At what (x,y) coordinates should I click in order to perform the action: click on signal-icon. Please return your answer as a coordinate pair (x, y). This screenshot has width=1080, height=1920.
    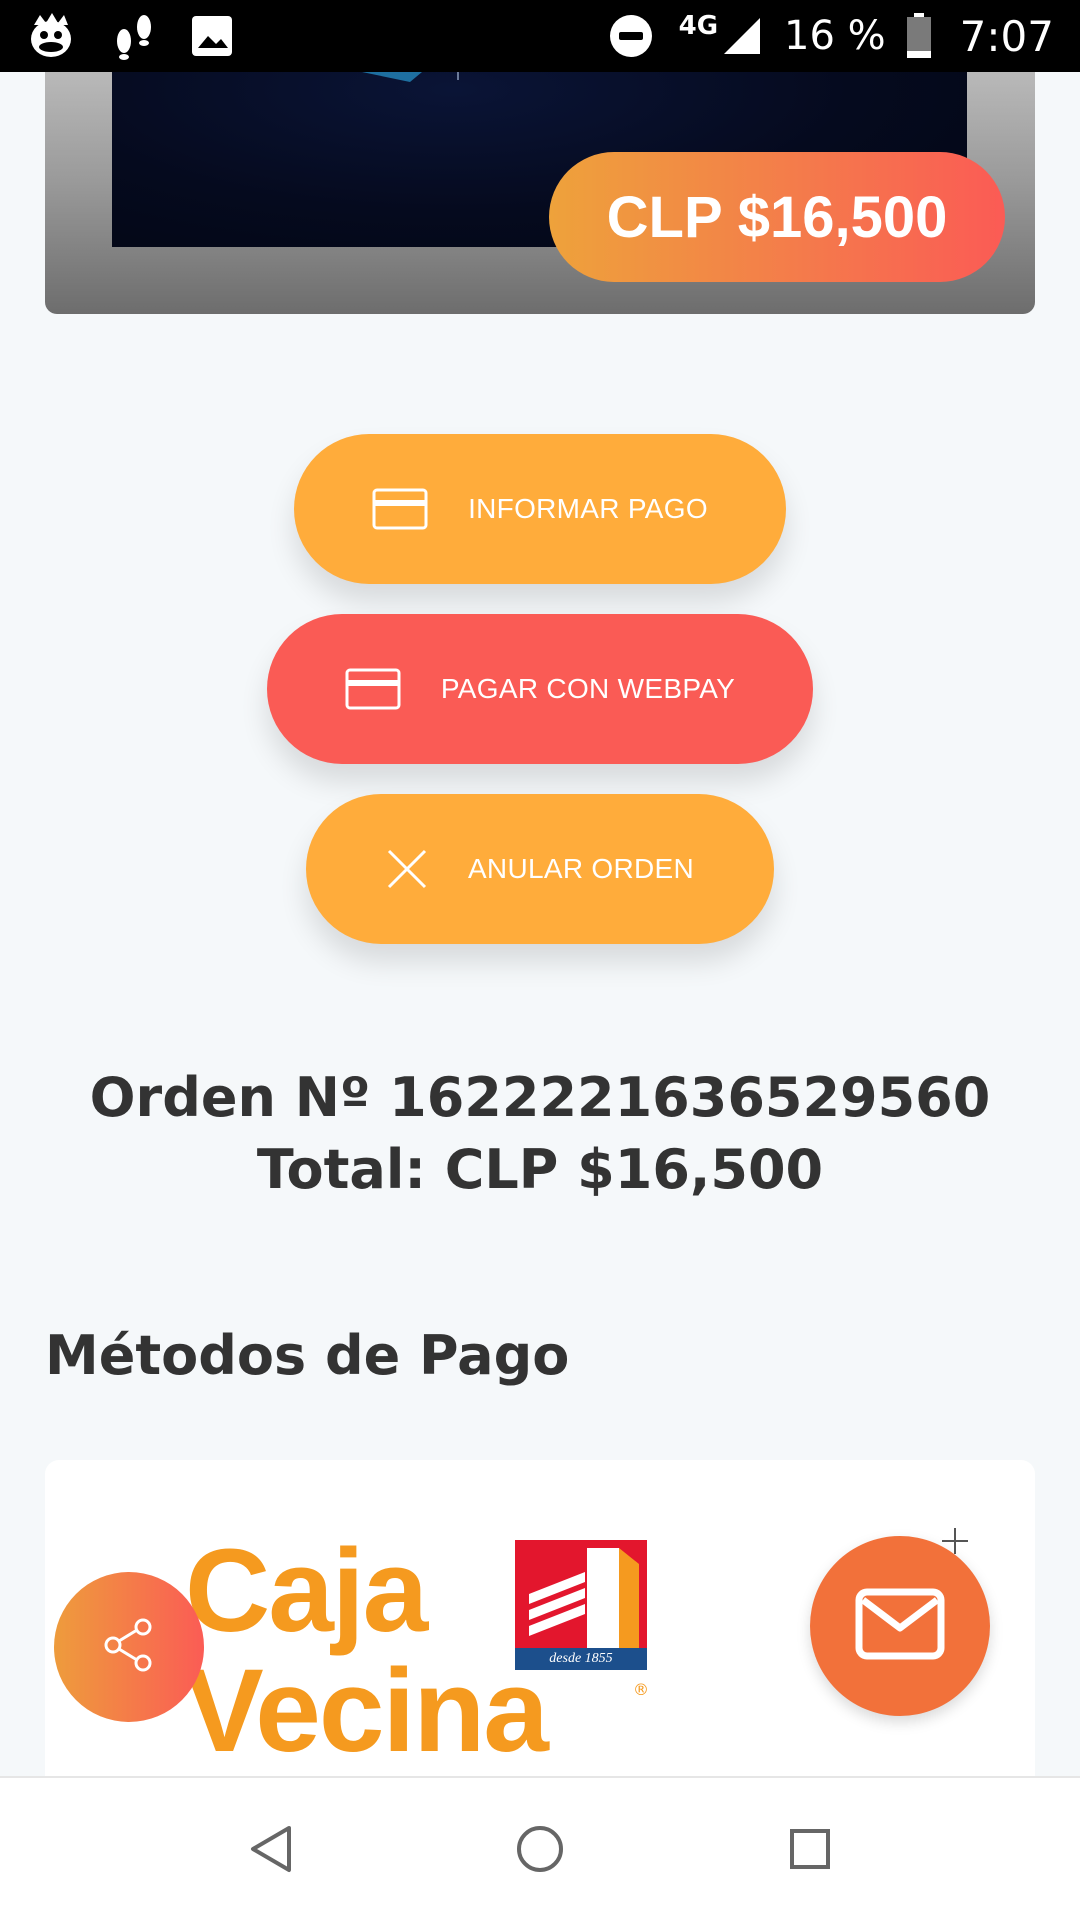
    Looking at the image, I should click on (742, 36).